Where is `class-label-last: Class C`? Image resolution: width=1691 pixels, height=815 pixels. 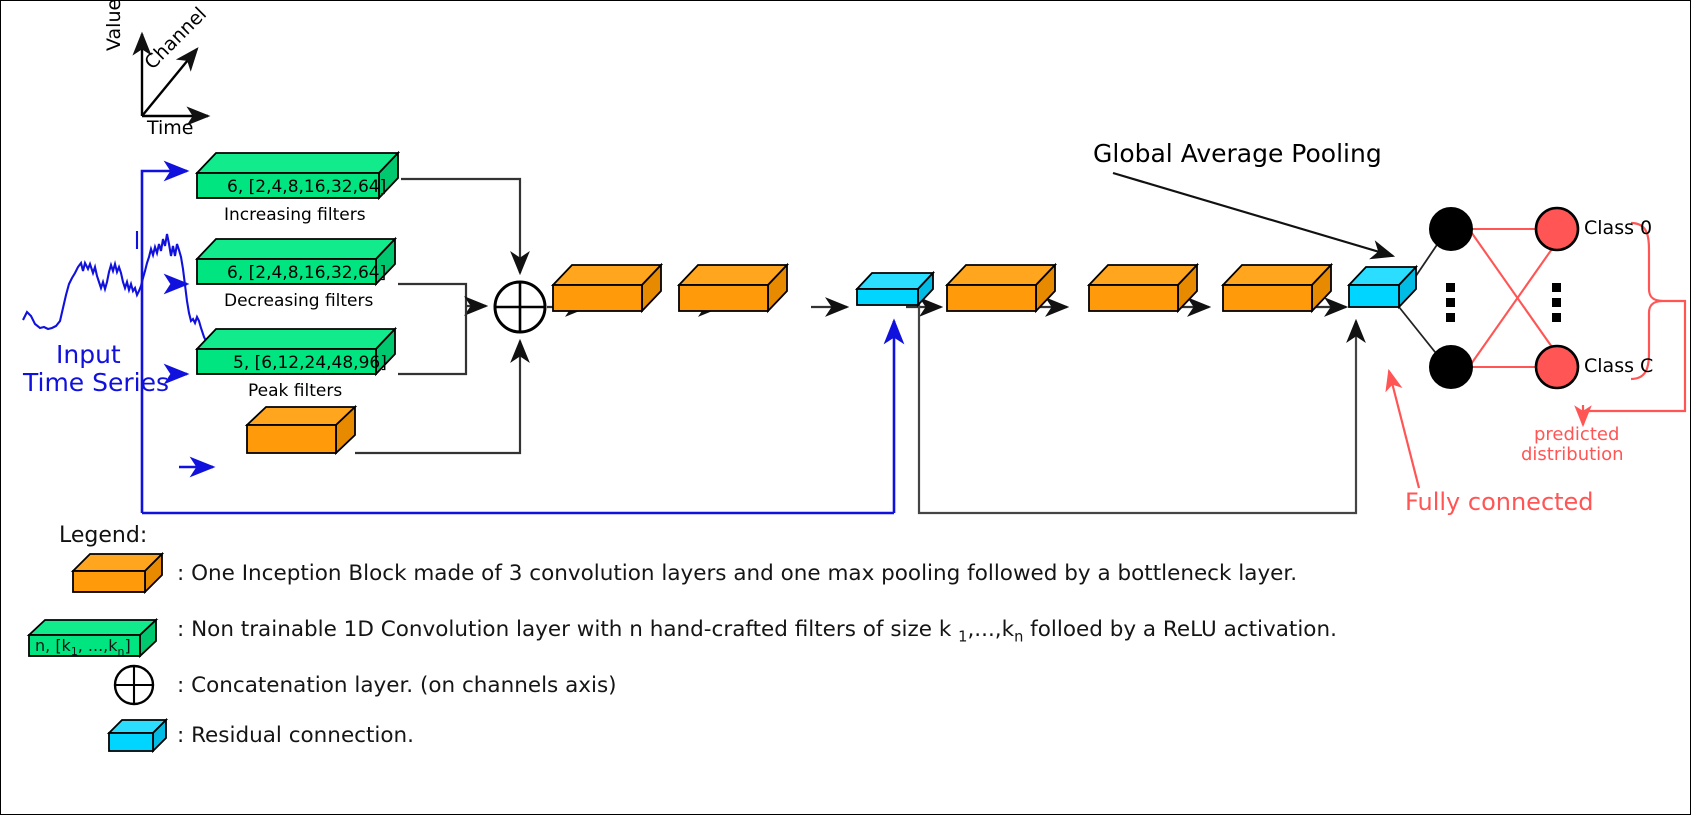 class-label-last: Class C is located at coordinates (1619, 366).